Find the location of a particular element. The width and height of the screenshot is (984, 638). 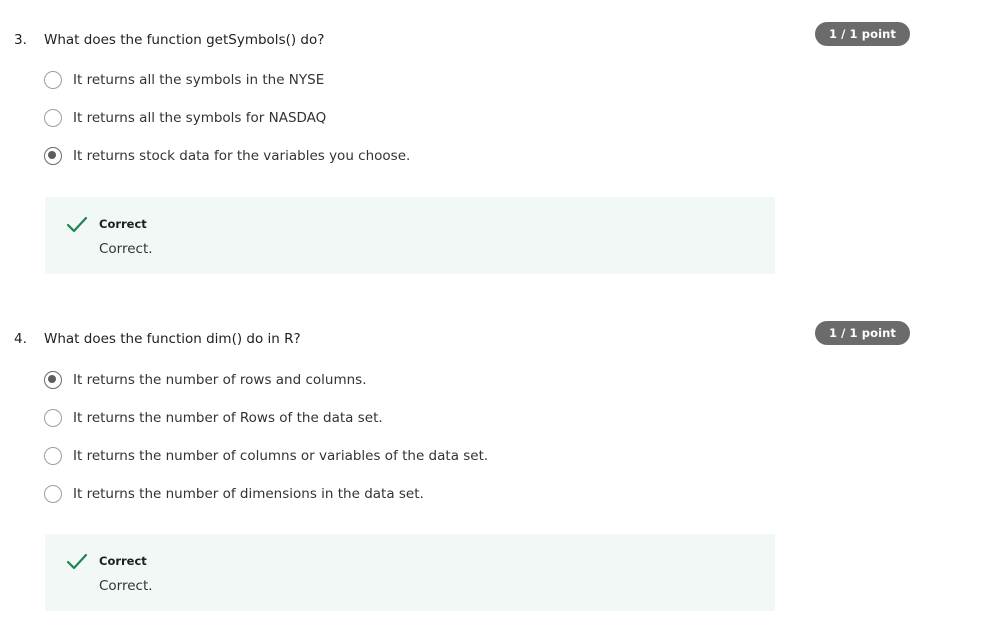

answer-option-label: It returns all the symbols in the NYSE is located at coordinates (199, 80).